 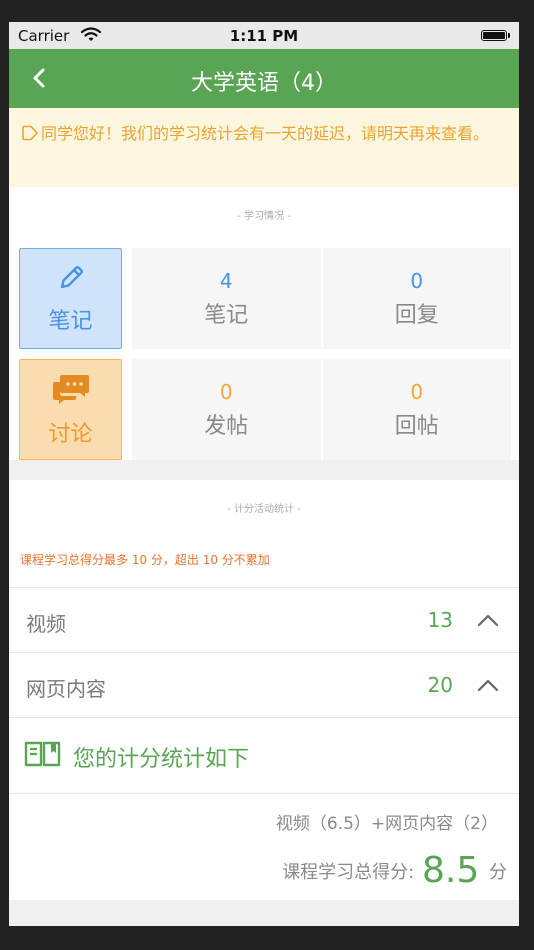 I want to click on notes-tile: 笔记, so click(x=70, y=298).